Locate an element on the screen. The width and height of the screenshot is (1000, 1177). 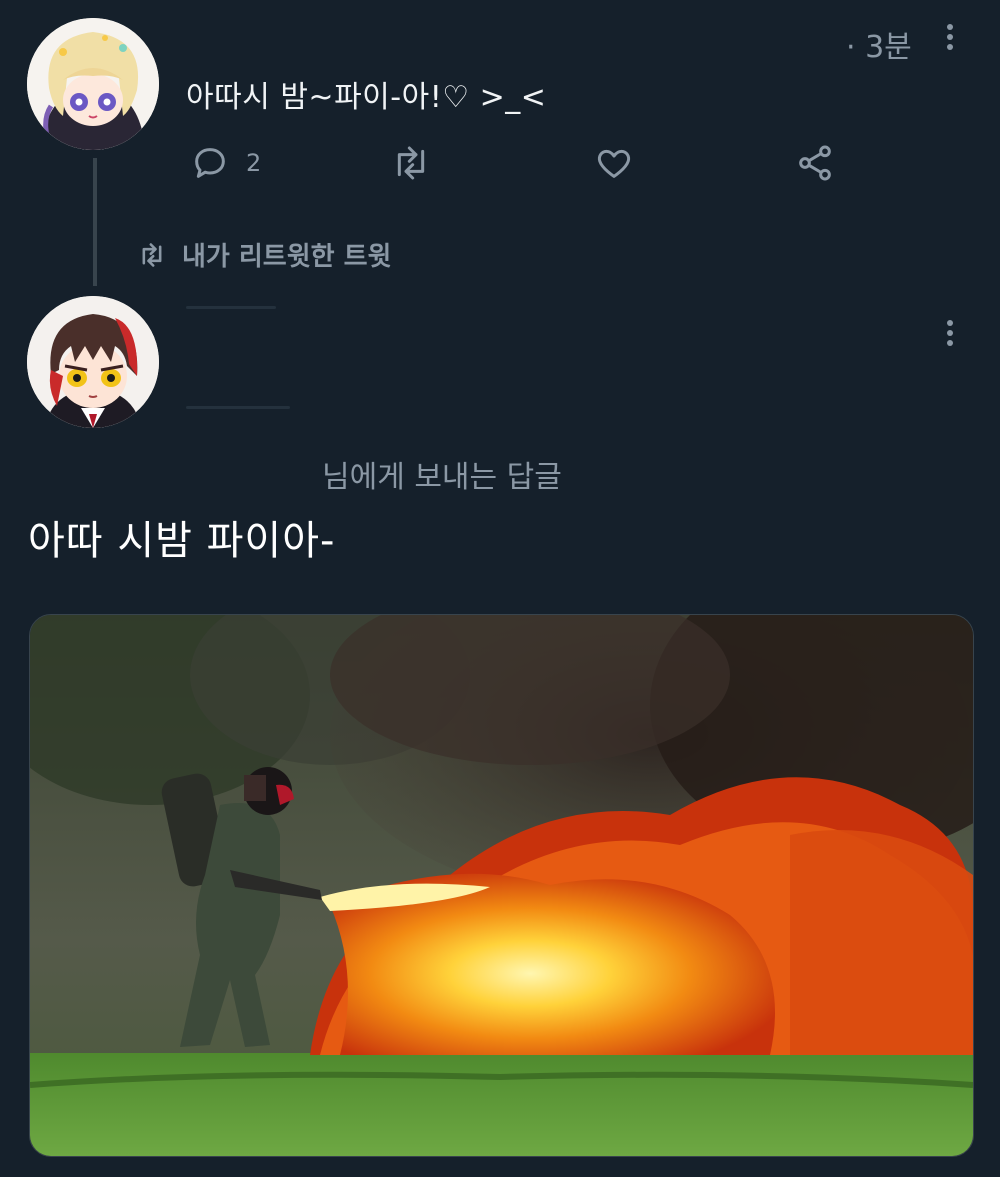
tweet-timestamp: · 3분 is located at coordinates (879, 47).